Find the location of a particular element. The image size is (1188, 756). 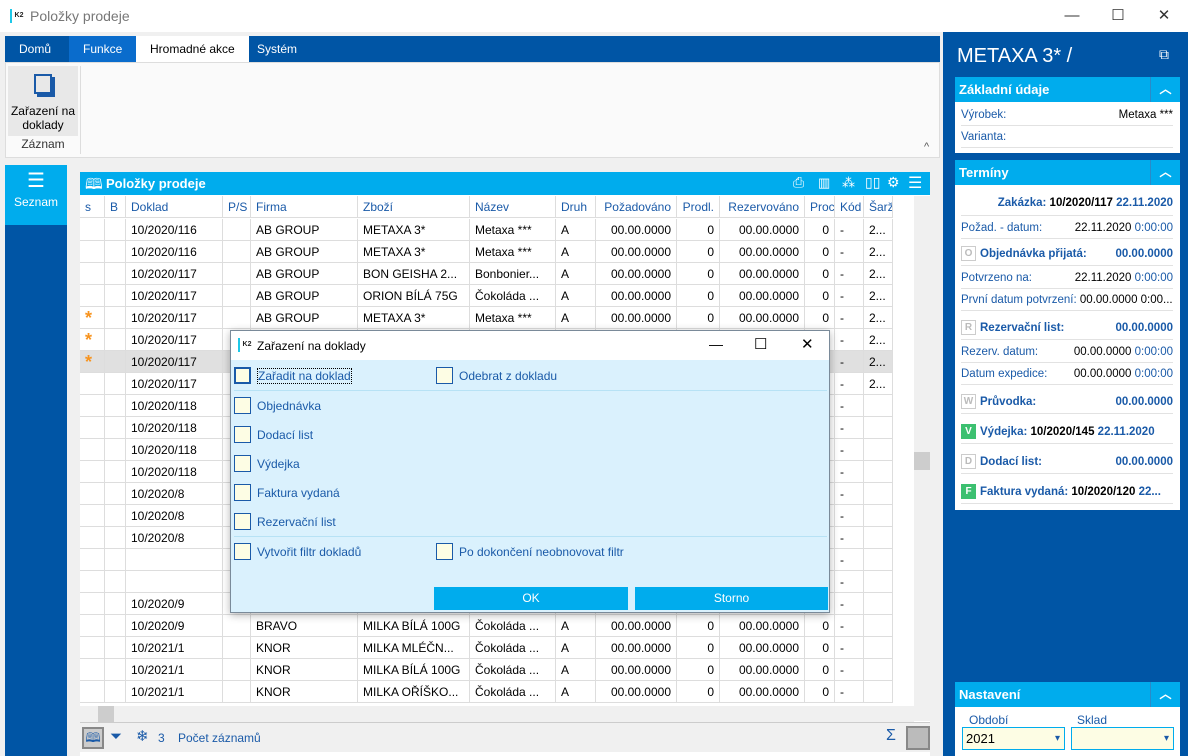

vydejka-checkbox is located at coordinates (242, 463).